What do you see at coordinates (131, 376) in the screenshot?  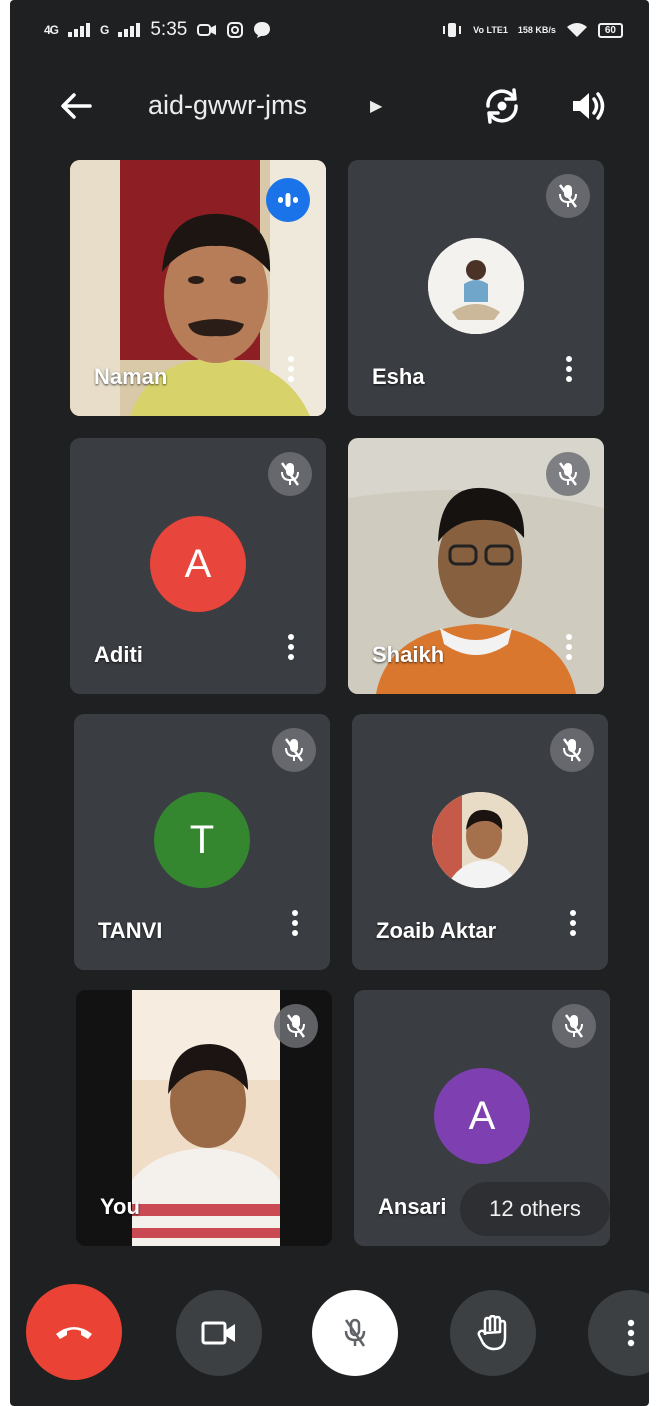 I see `participant-name: Naman` at bounding box center [131, 376].